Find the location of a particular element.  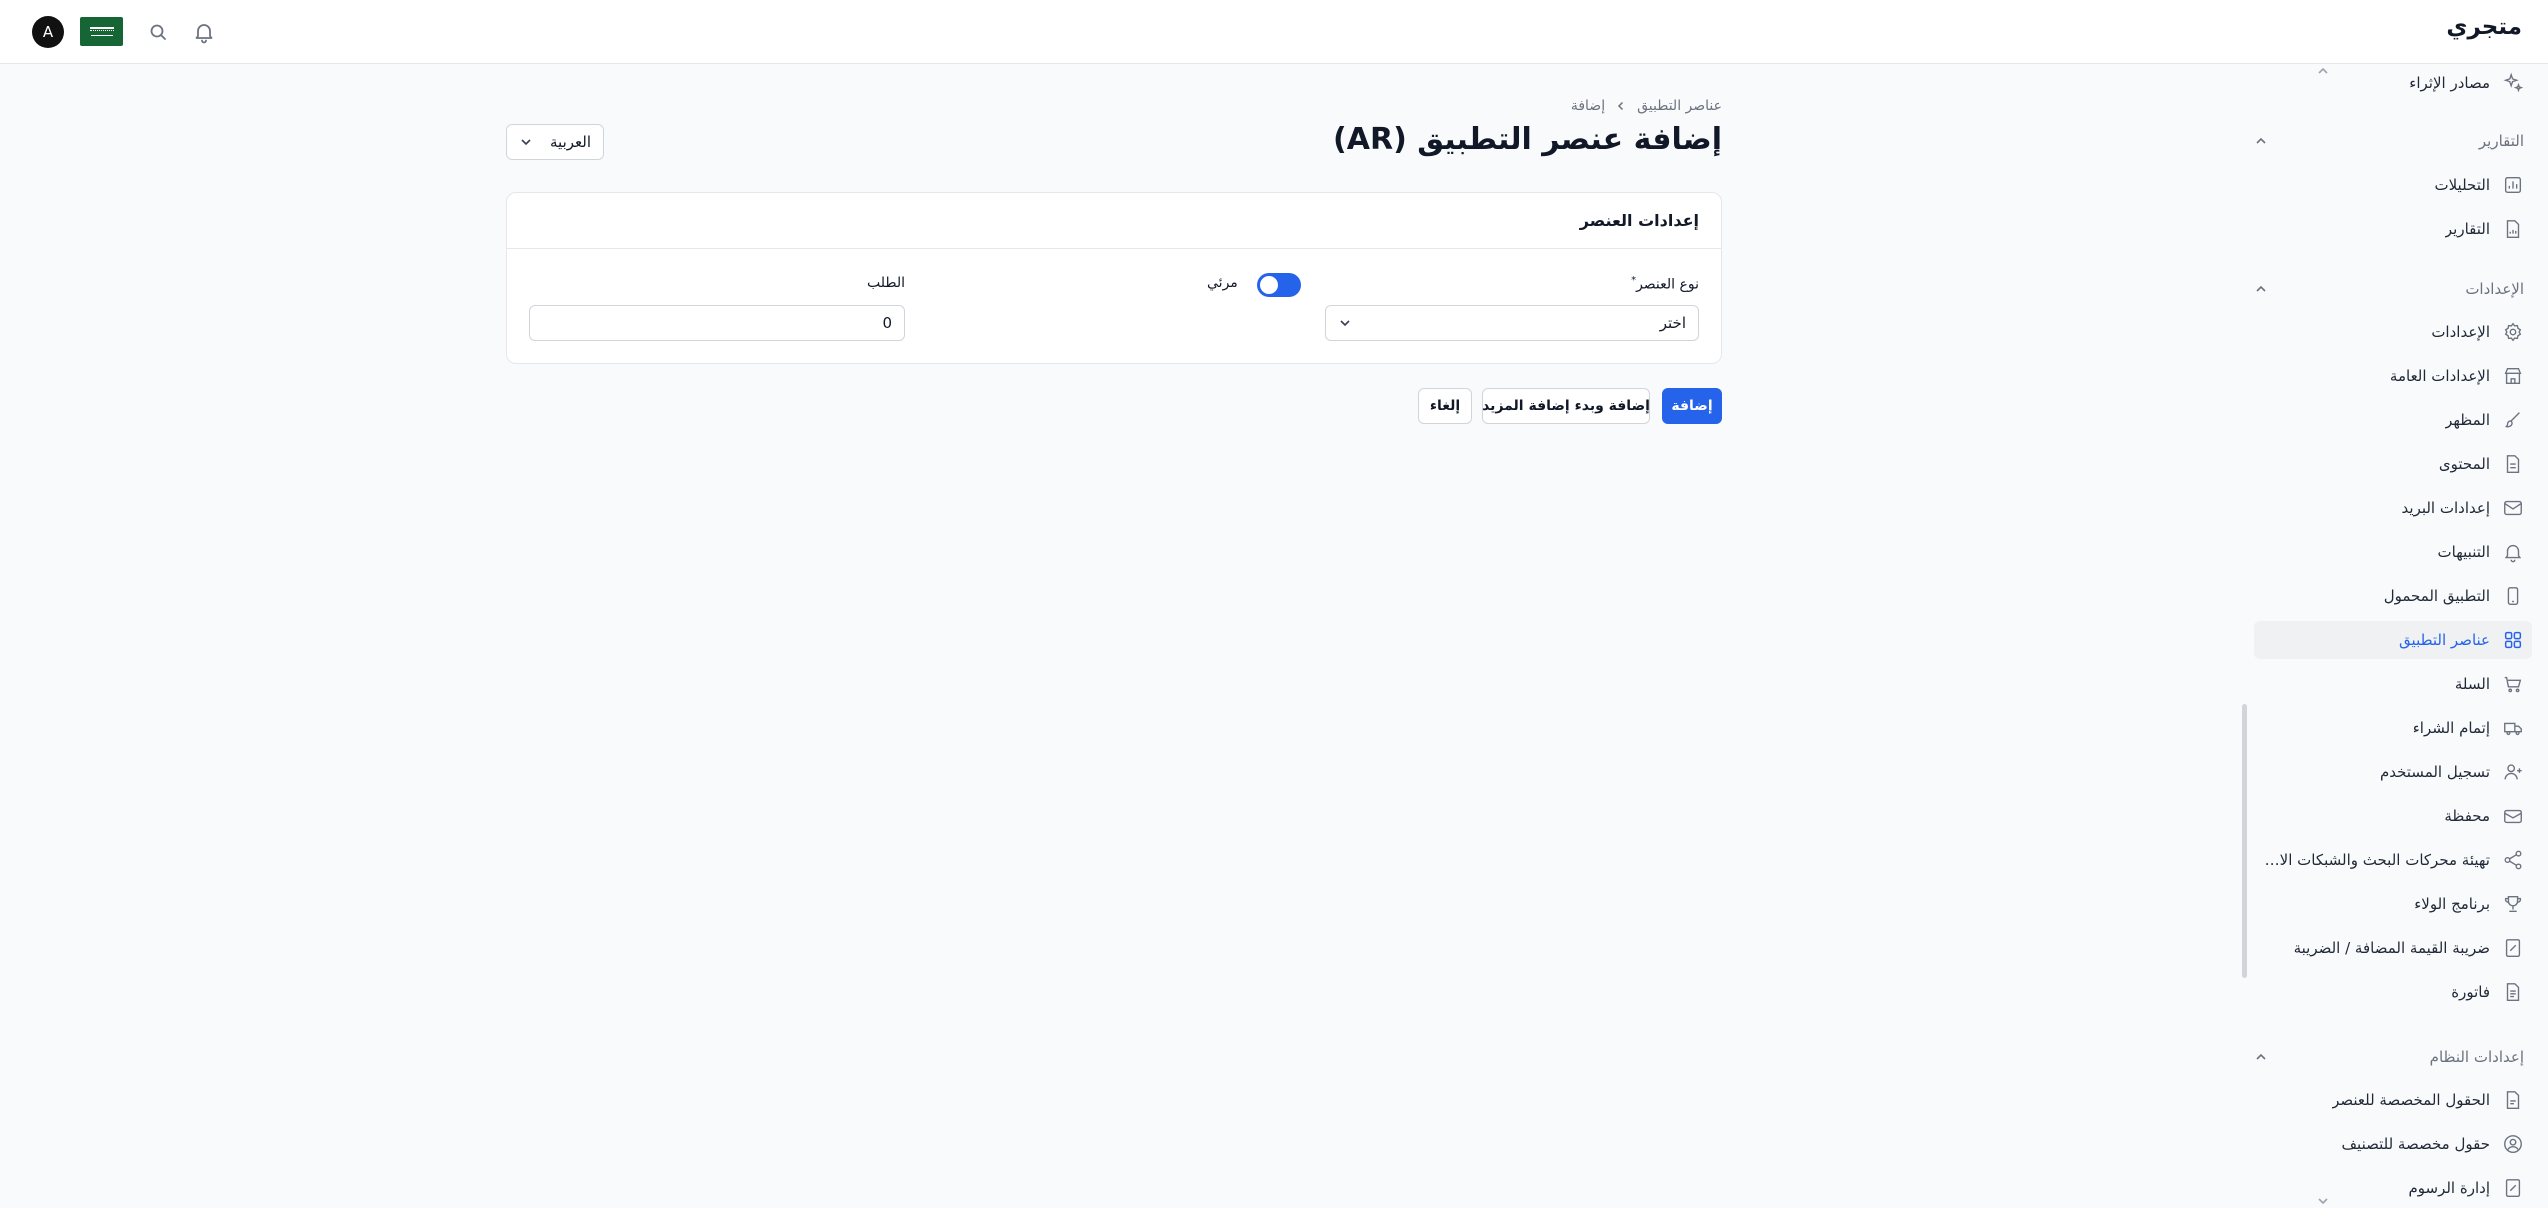

sidebar-item-label: إدارة الرسوم is located at coordinates (2449, 1188).